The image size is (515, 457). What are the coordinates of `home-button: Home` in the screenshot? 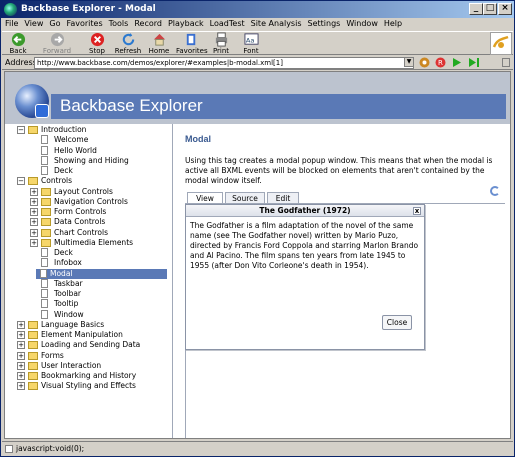 It's located at (159, 43).